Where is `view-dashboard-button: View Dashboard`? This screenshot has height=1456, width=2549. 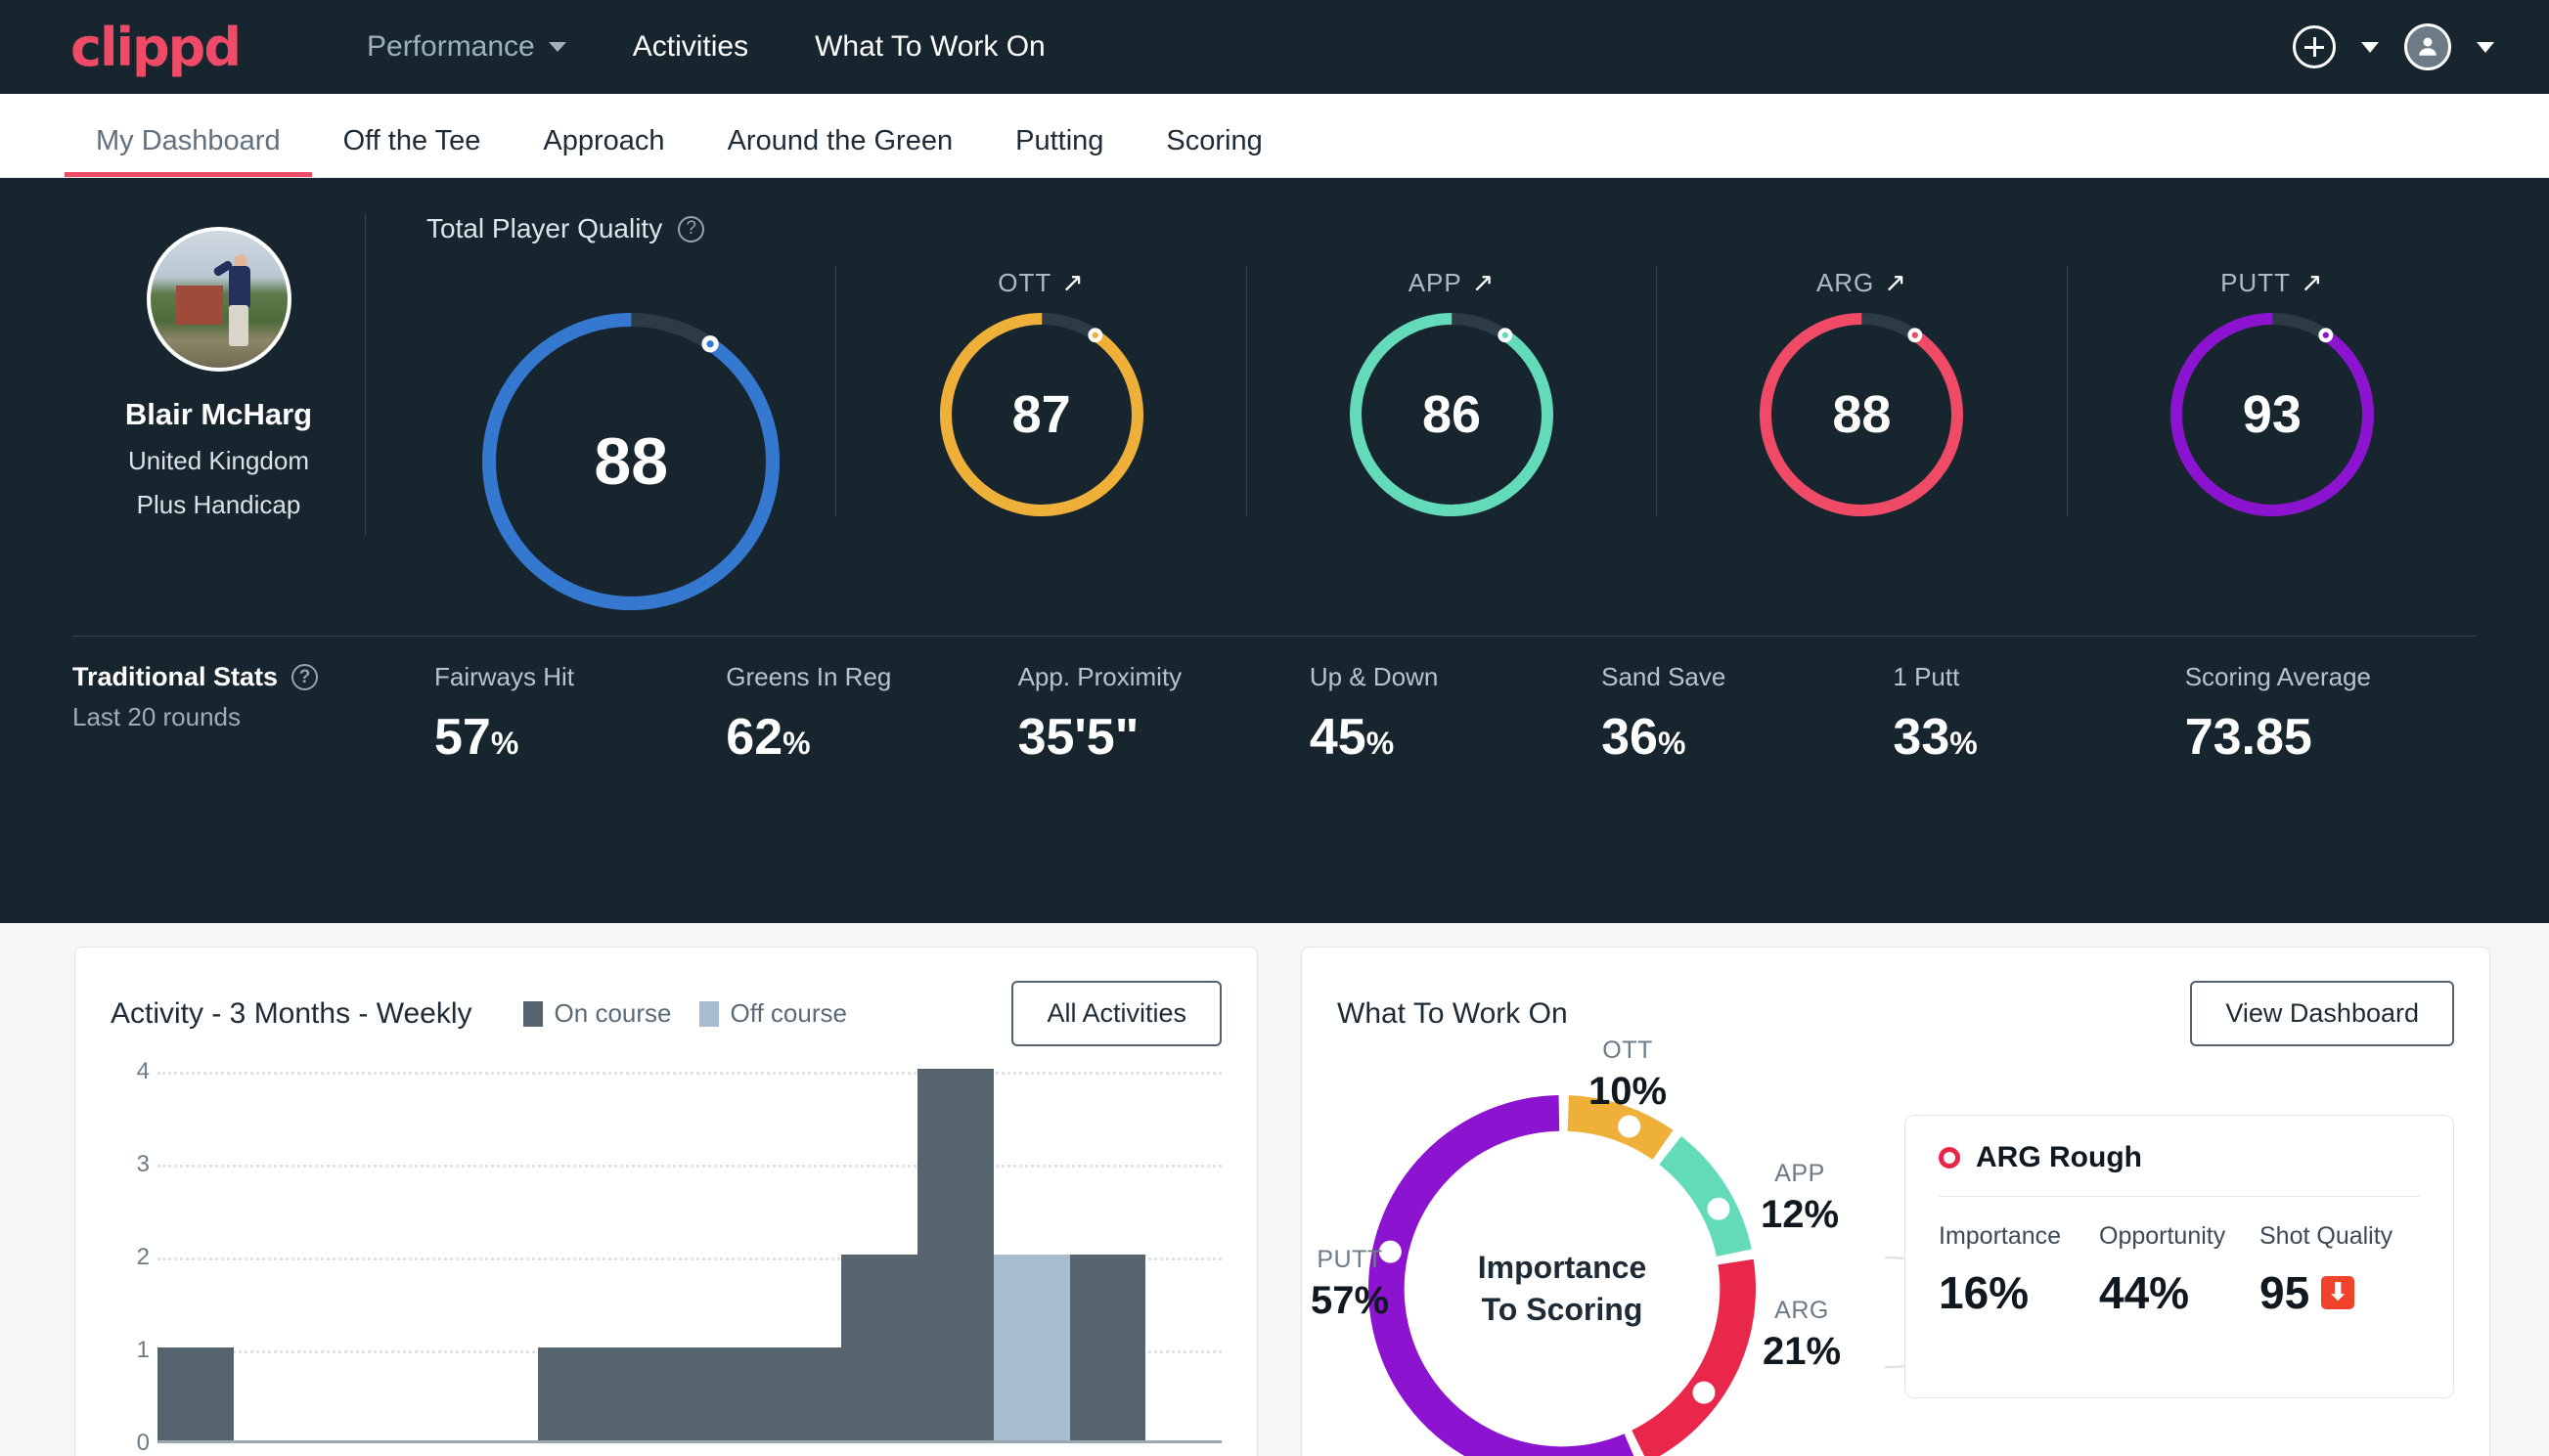 view-dashboard-button: View Dashboard is located at coordinates (2322, 1013).